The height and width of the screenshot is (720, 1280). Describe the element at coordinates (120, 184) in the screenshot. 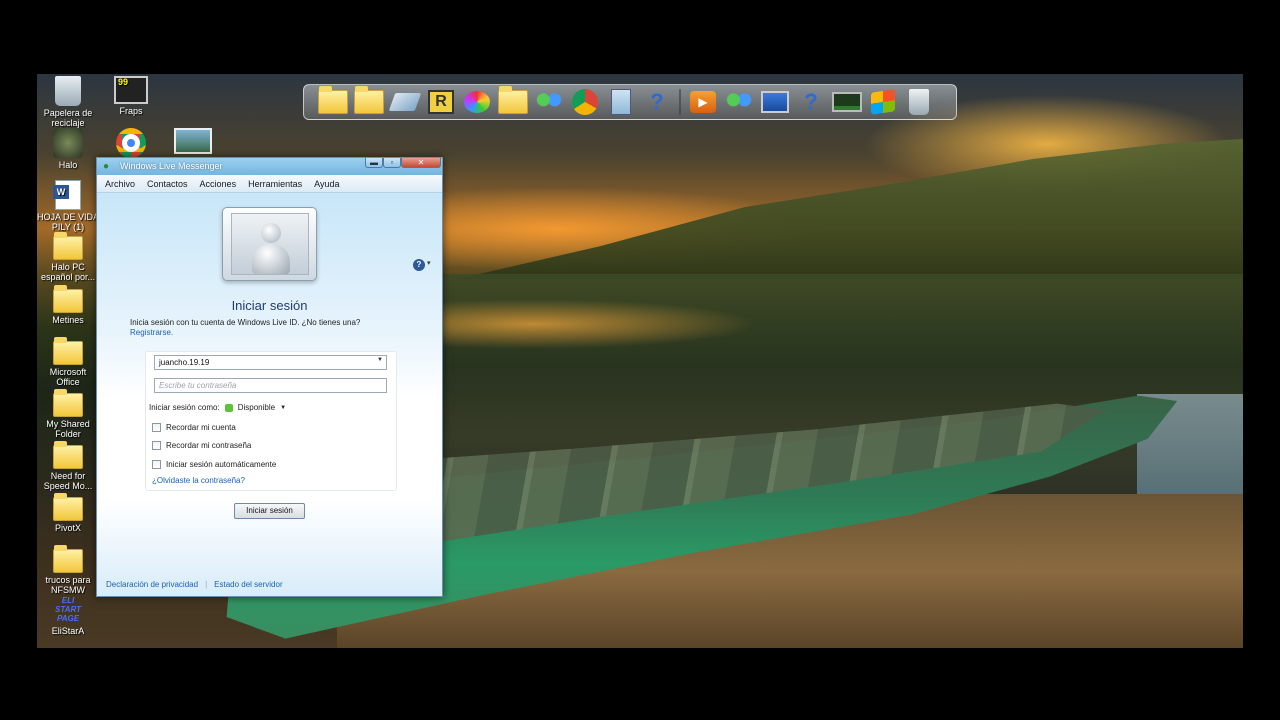

I see `menu-archivo: Archivo` at that location.